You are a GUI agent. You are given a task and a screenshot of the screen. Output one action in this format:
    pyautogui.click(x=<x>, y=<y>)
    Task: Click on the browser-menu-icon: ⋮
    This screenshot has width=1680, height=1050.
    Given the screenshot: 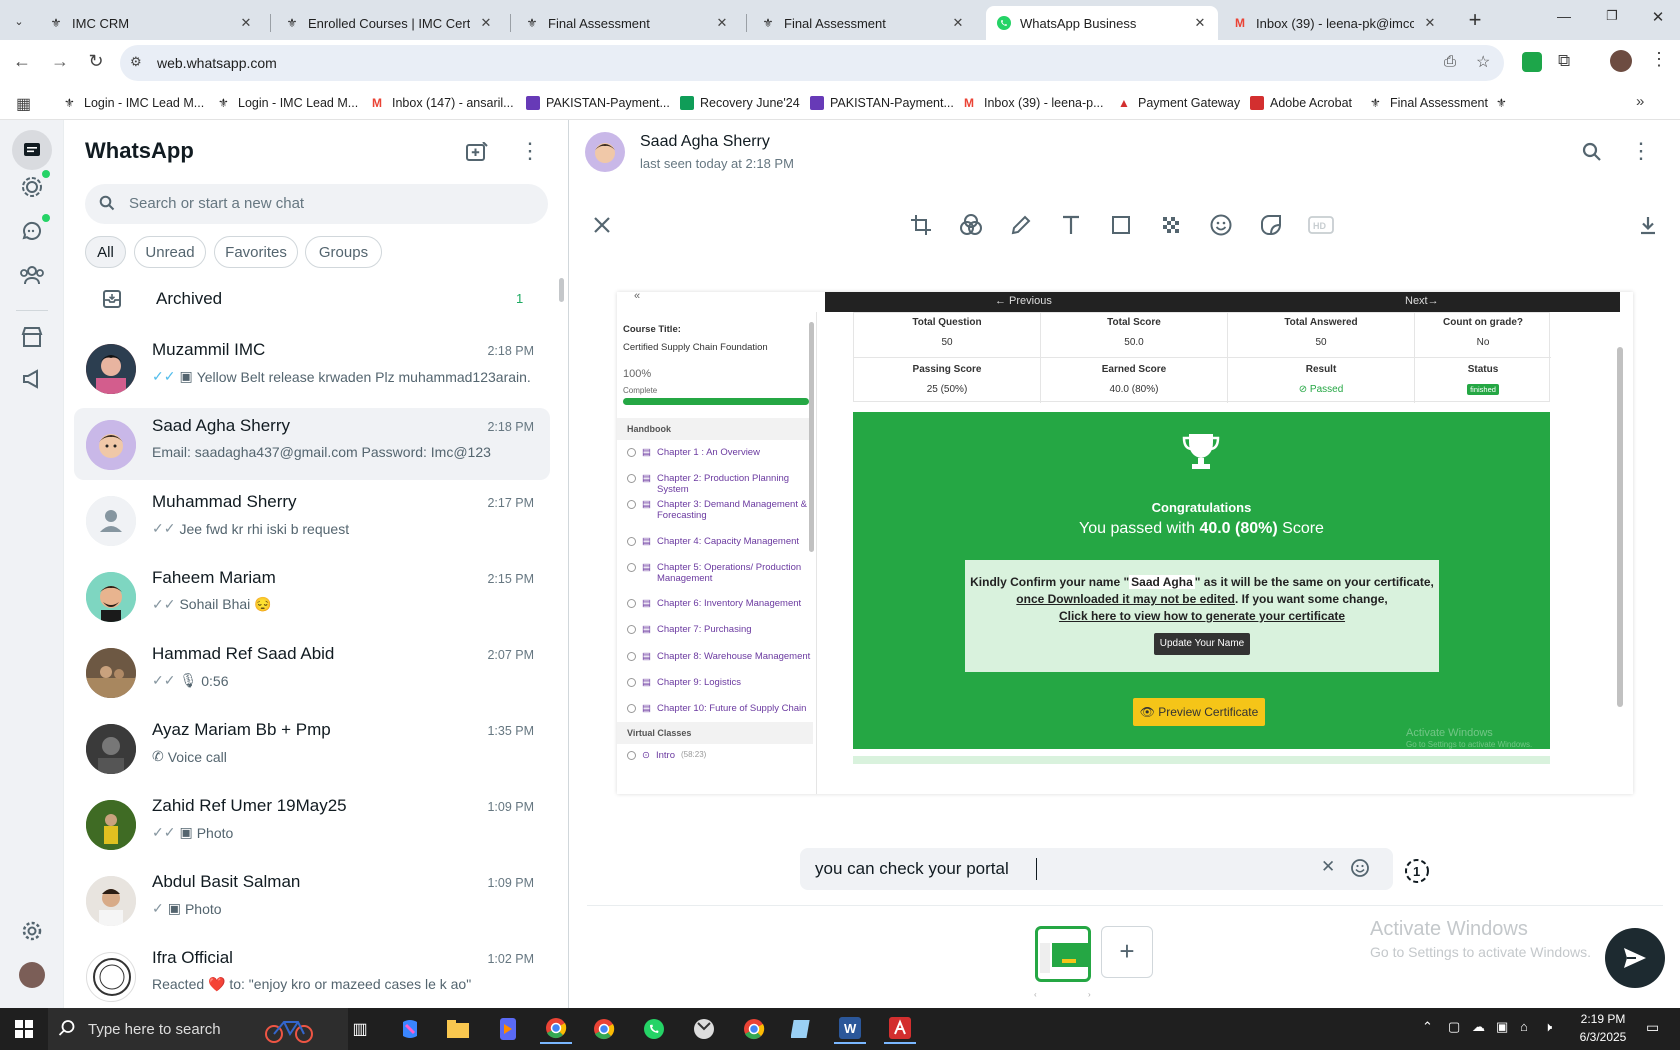 What is the action you would take?
    pyautogui.click(x=1659, y=59)
    